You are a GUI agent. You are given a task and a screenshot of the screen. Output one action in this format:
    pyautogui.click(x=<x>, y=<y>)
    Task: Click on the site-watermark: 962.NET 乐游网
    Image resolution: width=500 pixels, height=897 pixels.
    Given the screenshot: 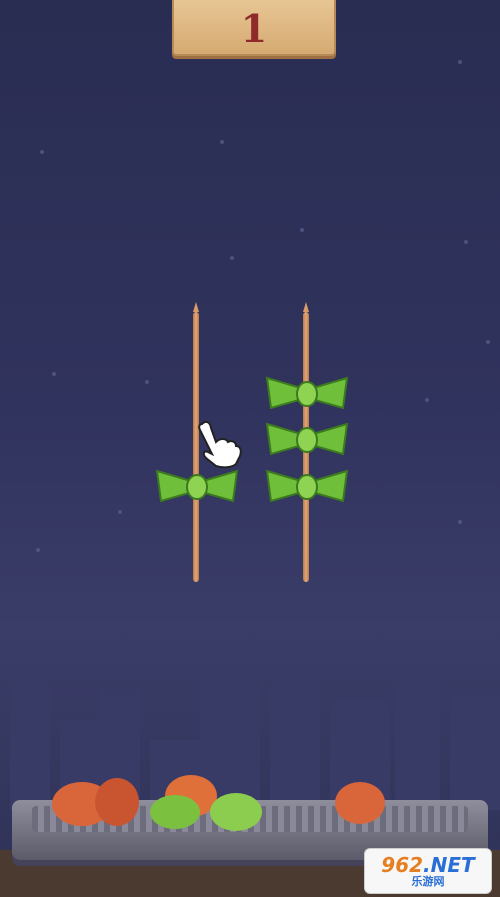 What is the action you would take?
    pyautogui.click(x=428, y=871)
    